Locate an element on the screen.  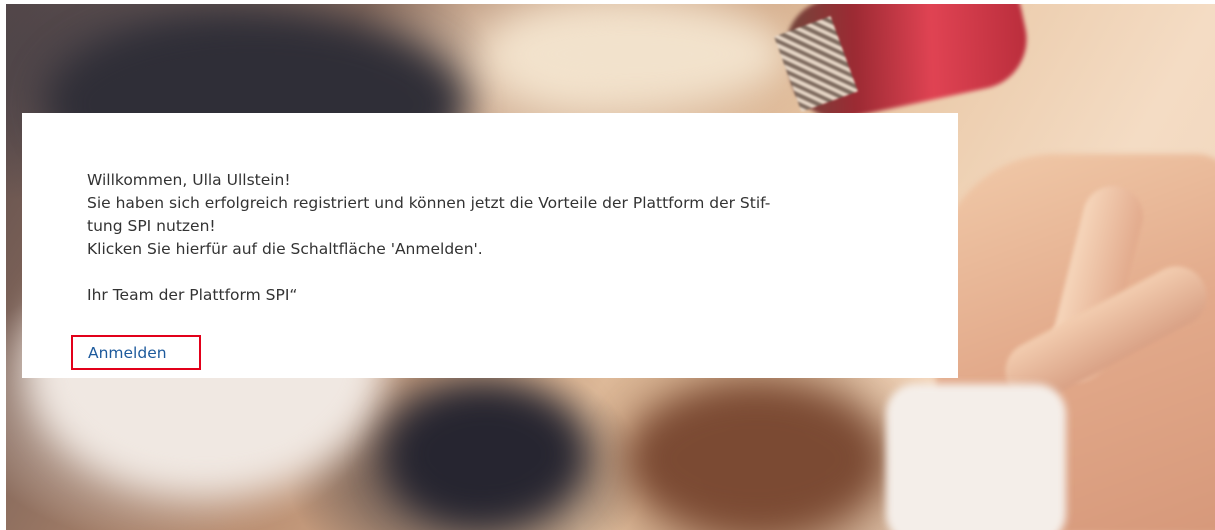
registration-success-text-continued: tung SPI nutzen! is located at coordinates (151, 226).